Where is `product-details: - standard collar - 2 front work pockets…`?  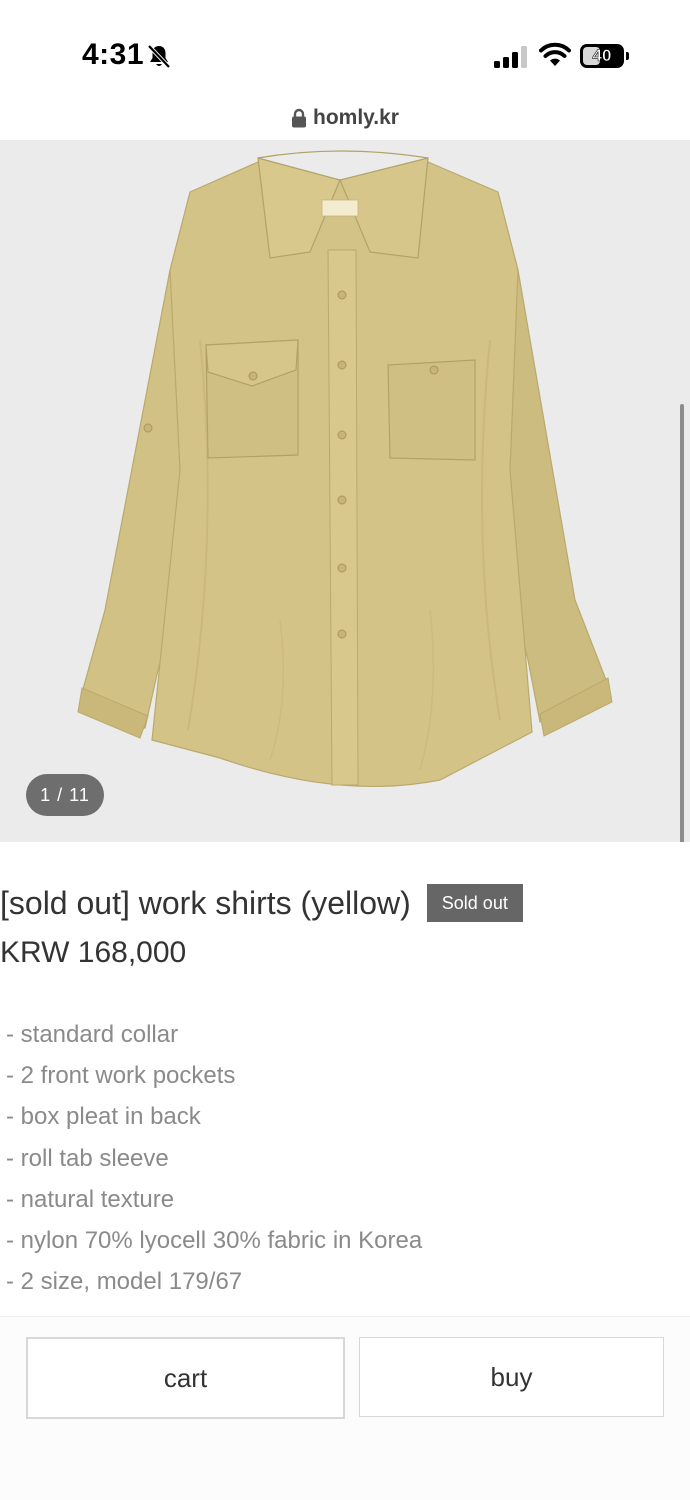 product-details: - standard collar - 2 front work pockets… is located at coordinates (214, 1160).